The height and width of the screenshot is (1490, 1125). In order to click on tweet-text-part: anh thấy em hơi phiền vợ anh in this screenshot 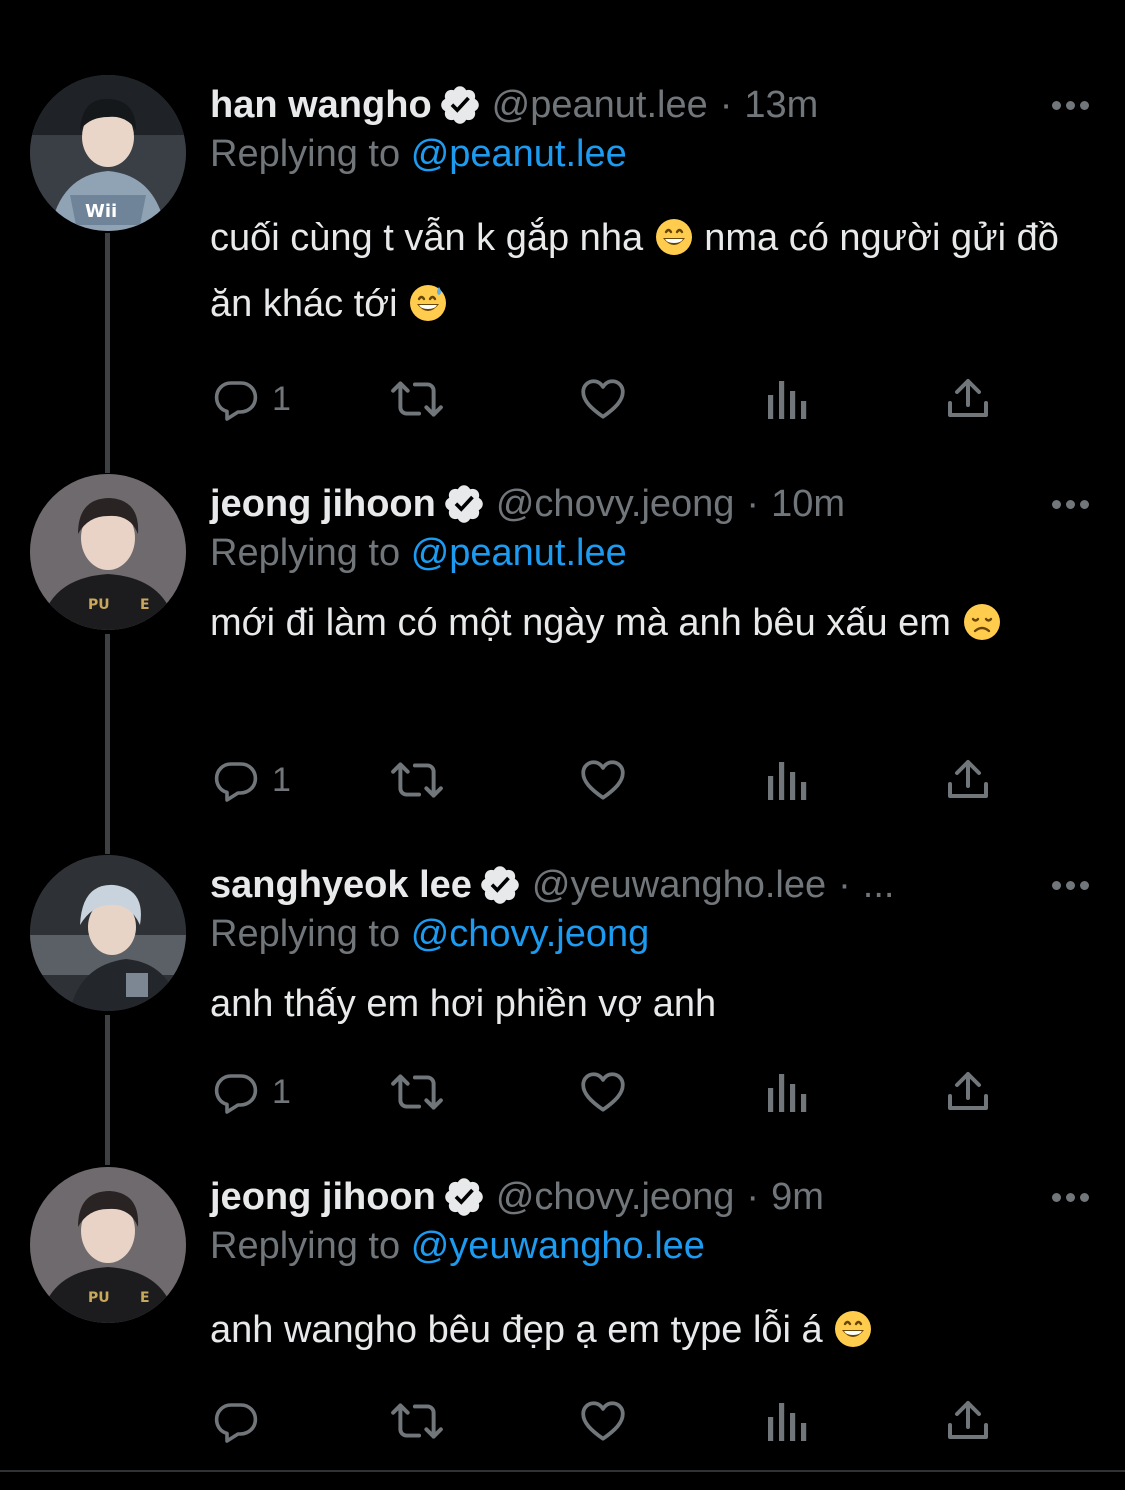, I will do `click(463, 1004)`.